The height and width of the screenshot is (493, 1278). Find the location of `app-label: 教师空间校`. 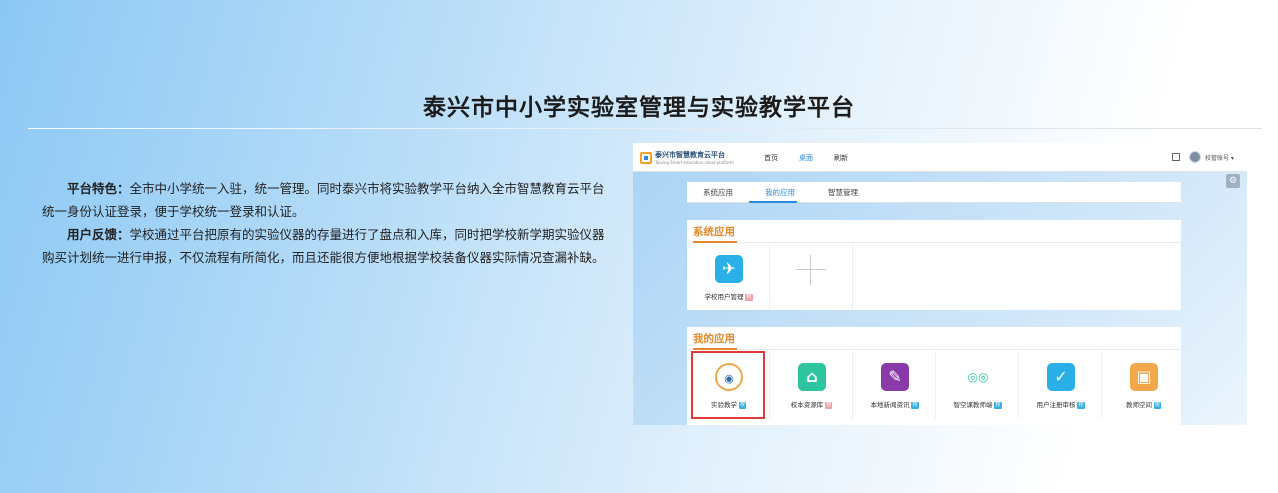

app-label: 教师空间校 is located at coordinates (1143, 405).